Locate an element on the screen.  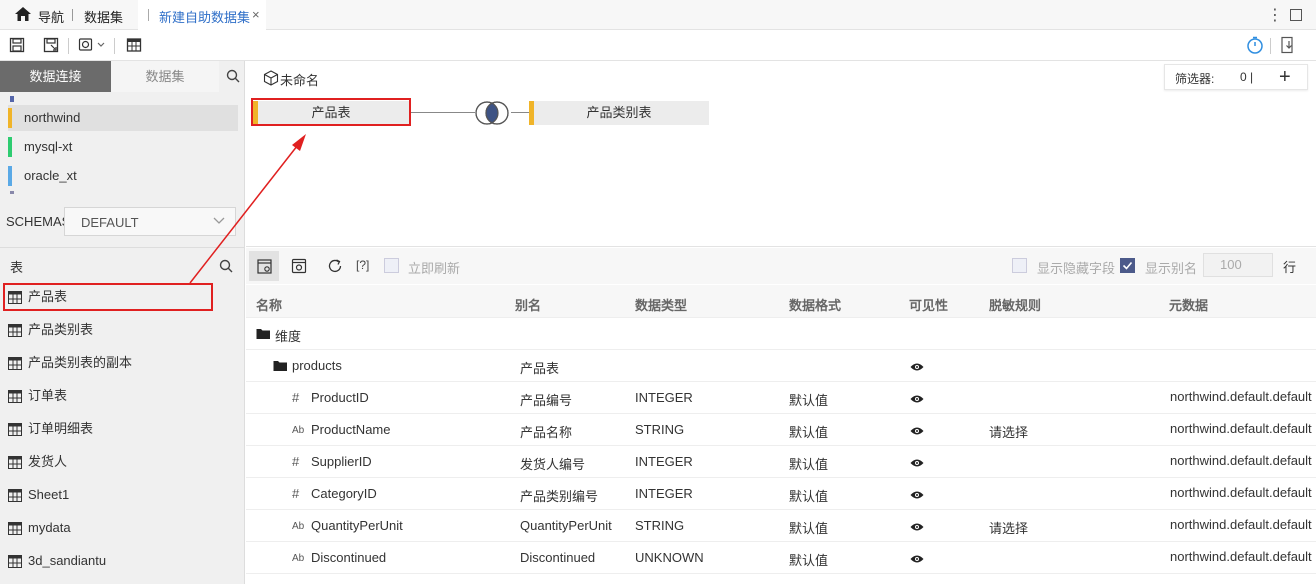
column-header-data-type: 数据类型 is located at coordinates (661, 304).